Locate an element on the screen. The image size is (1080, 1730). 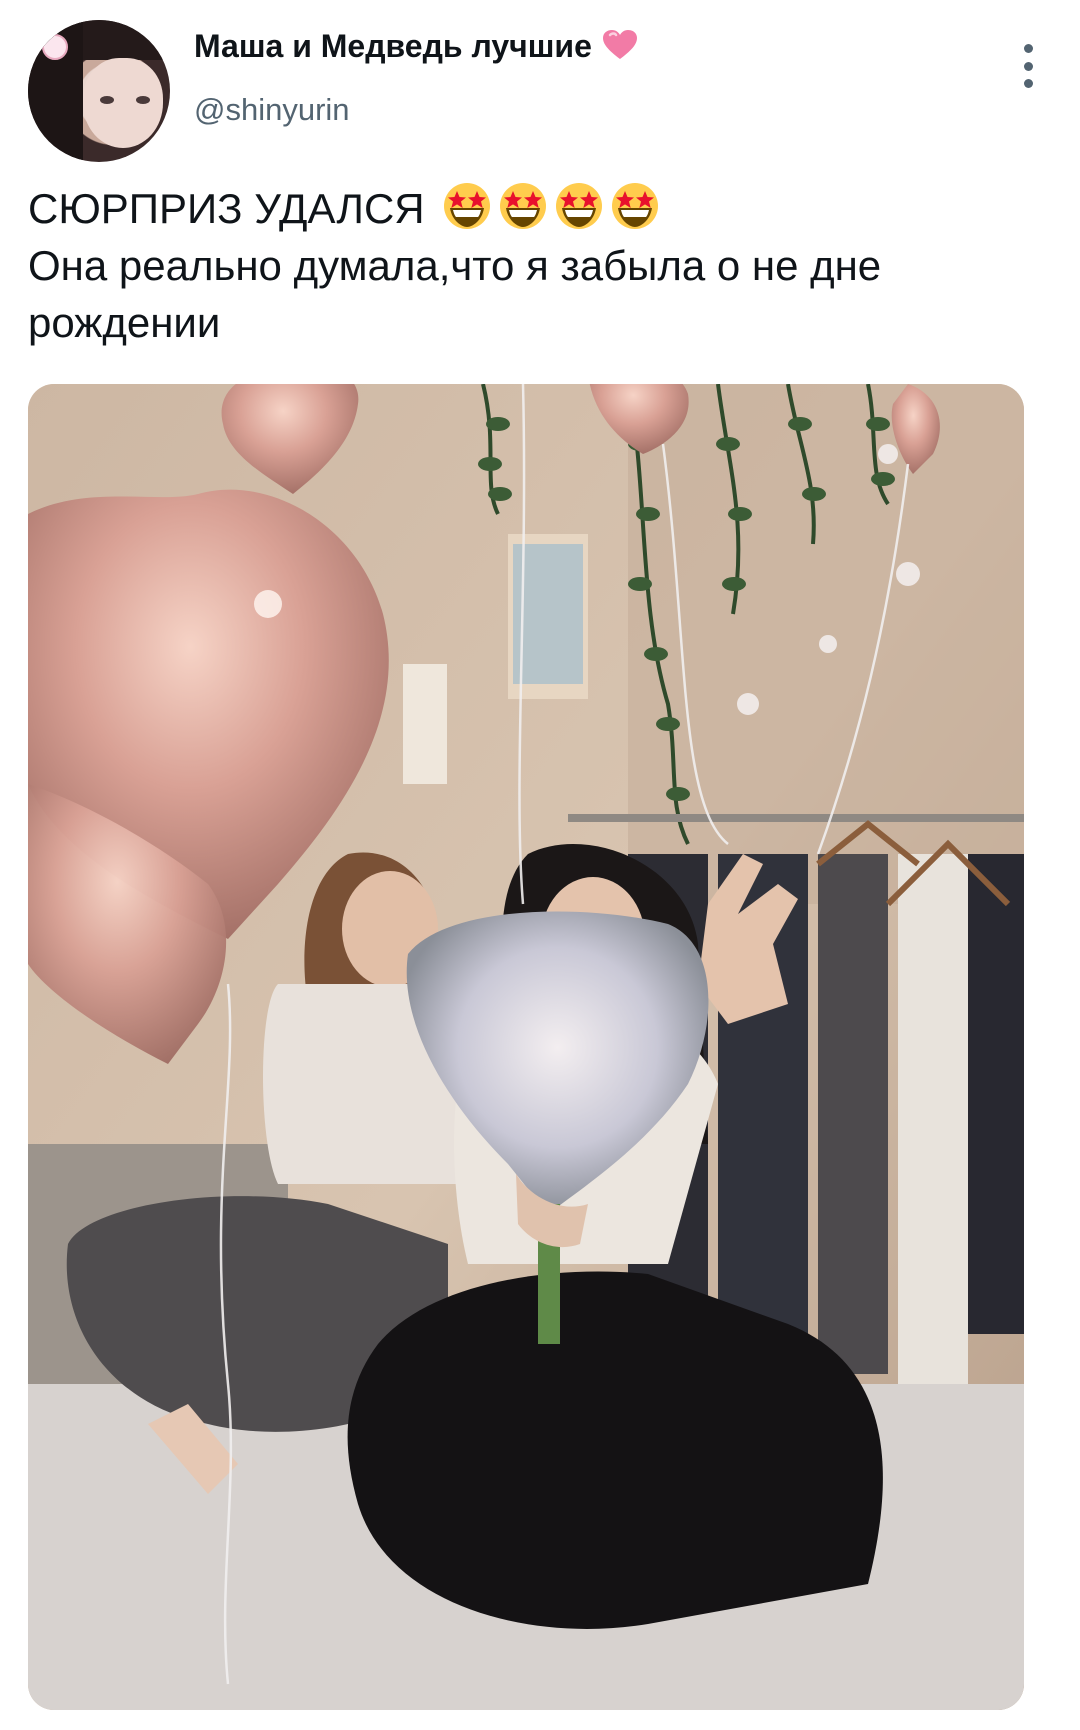
tweet-text-line-1: СЮРПРИЗ УДАЛСЯ is located at coordinates (528, 208).